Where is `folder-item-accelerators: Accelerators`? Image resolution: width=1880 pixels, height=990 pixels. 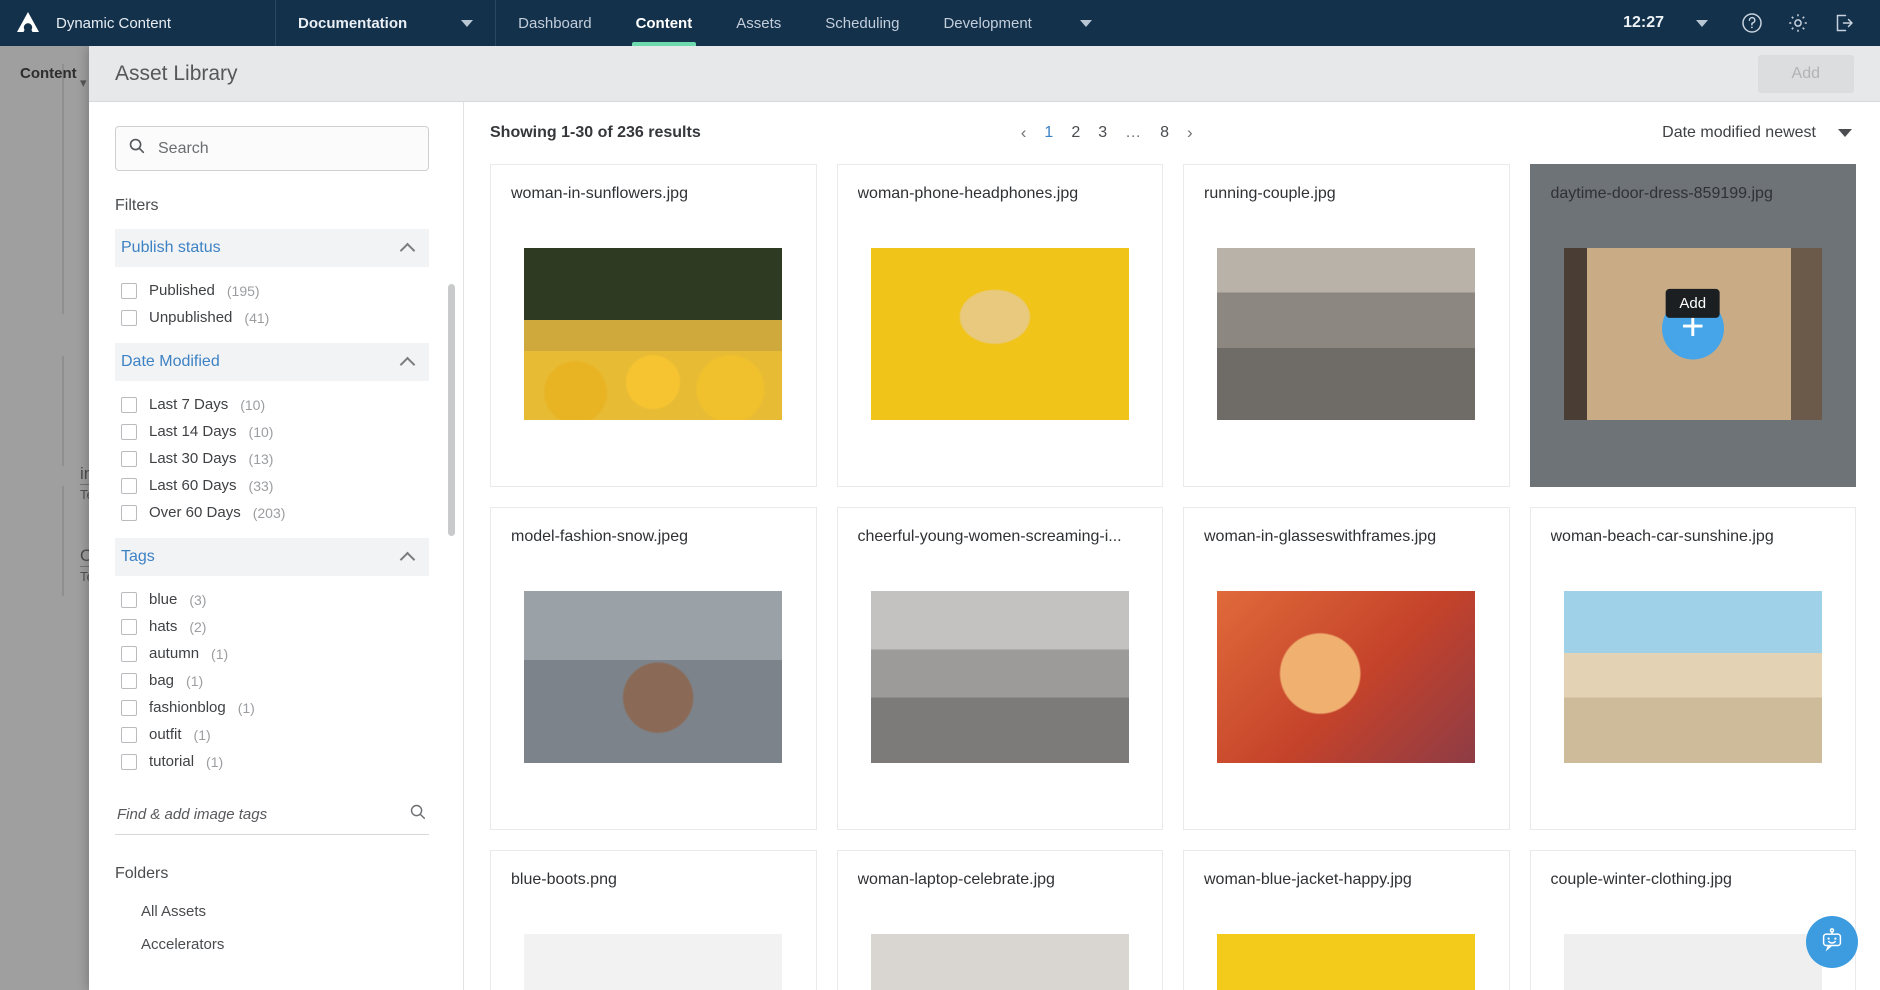
folder-item-accelerators: Accelerators is located at coordinates (272, 944).